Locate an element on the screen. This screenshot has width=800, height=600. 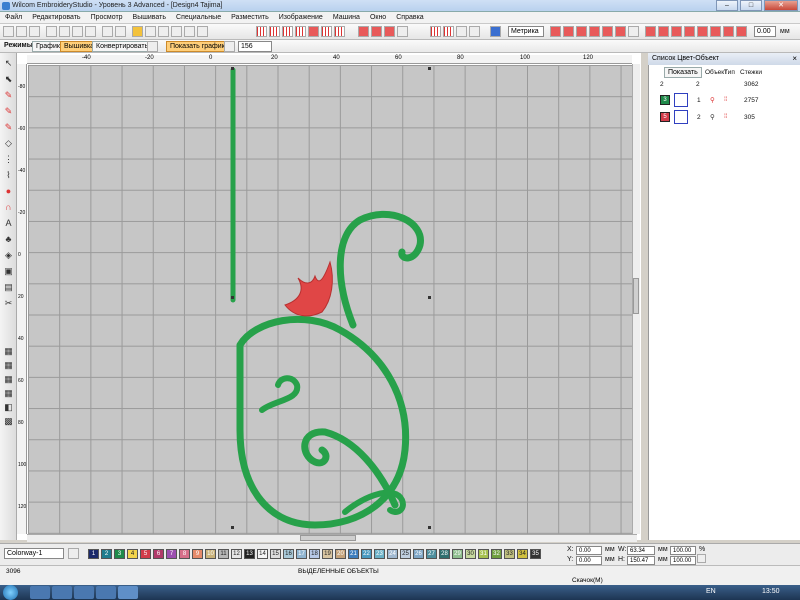
x-field: 0.00 is located at coordinates (589, 550).